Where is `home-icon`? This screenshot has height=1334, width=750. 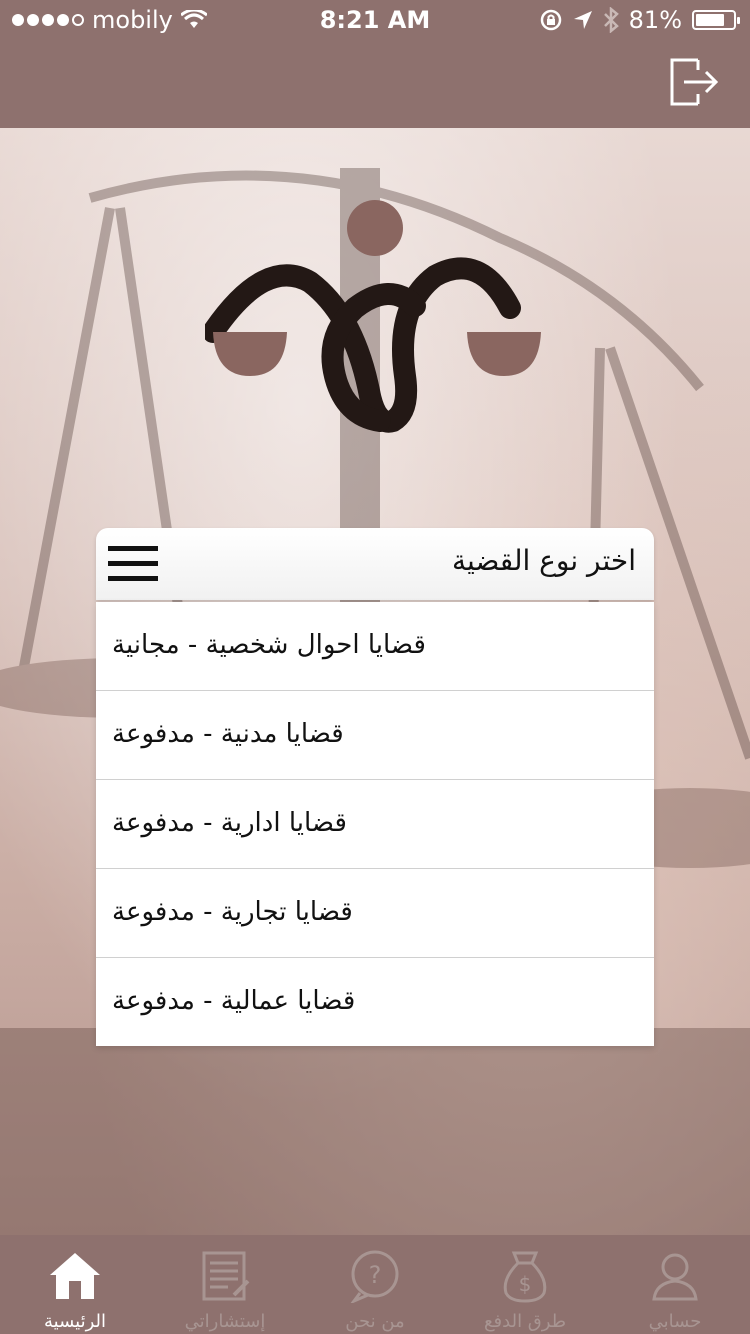 home-icon is located at coordinates (75, 1276).